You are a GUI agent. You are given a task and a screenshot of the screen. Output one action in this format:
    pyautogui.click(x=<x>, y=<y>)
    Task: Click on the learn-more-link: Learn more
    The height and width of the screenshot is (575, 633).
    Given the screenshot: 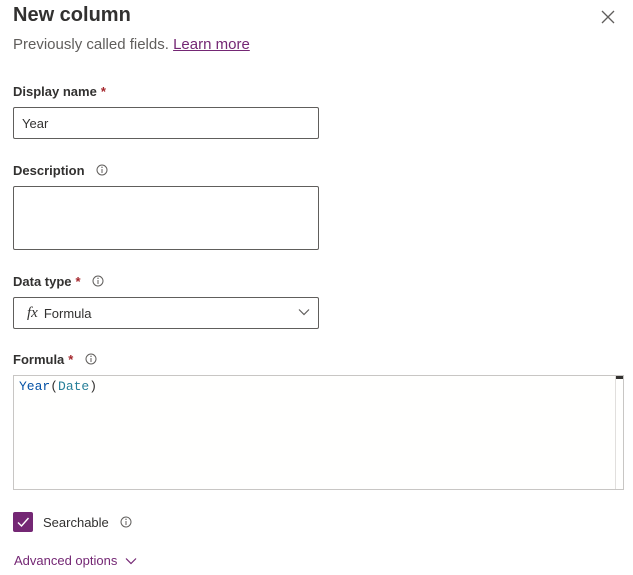 What is the action you would take?
    pyautogui.click(x=211, y=44)
    